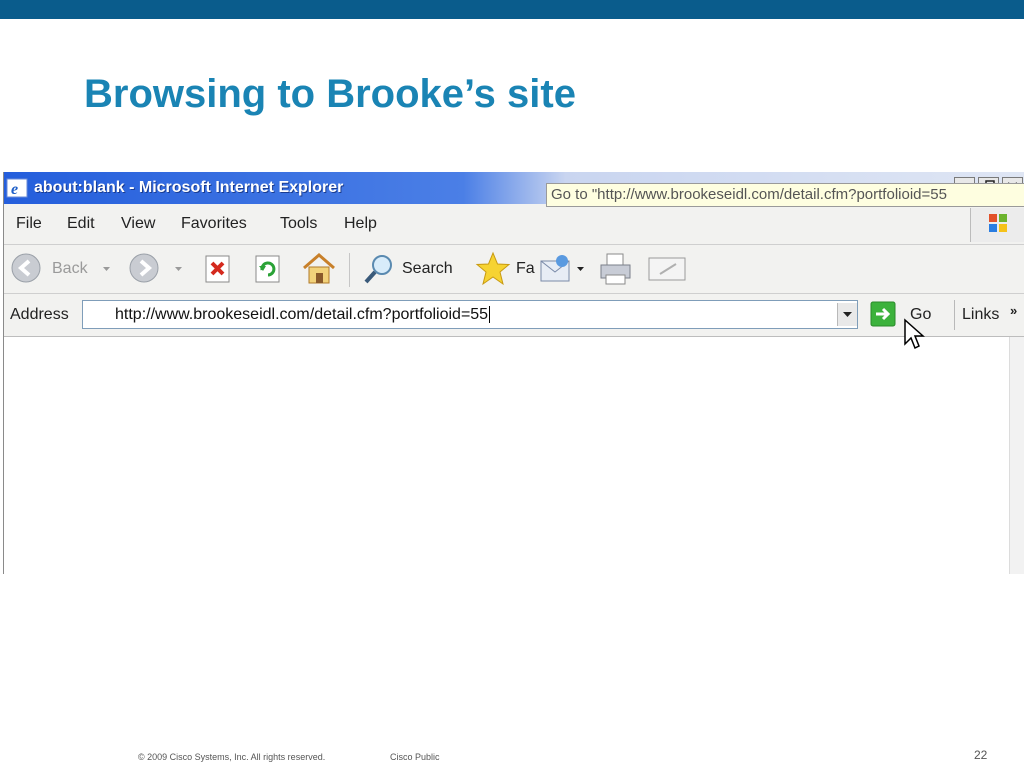 This screenshot has width=1024, height=768. I want to click on stop-icon, so click(218, 269).